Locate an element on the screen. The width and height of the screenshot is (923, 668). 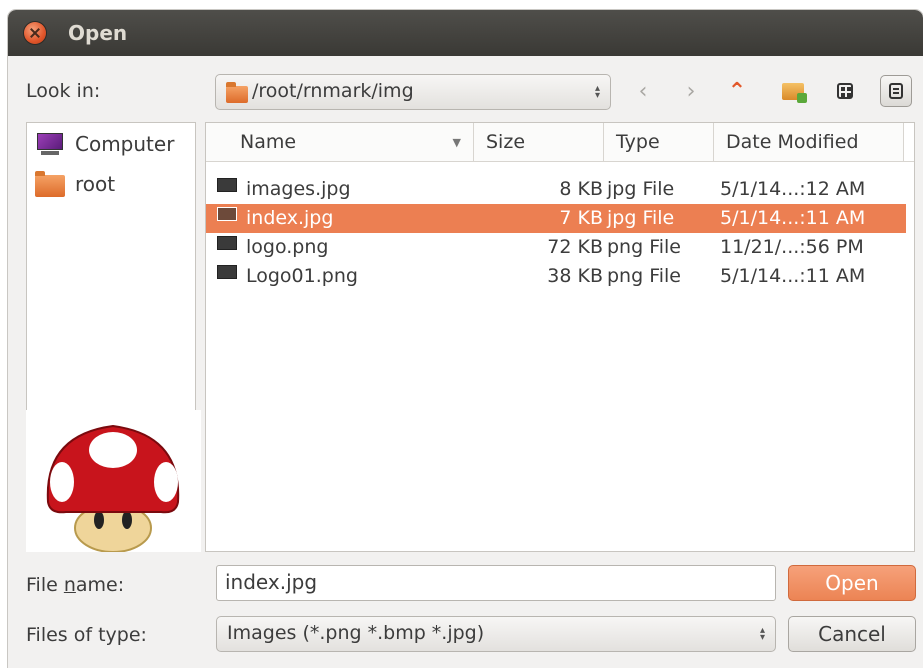
computer-icon is located at coordinates (50, 144).